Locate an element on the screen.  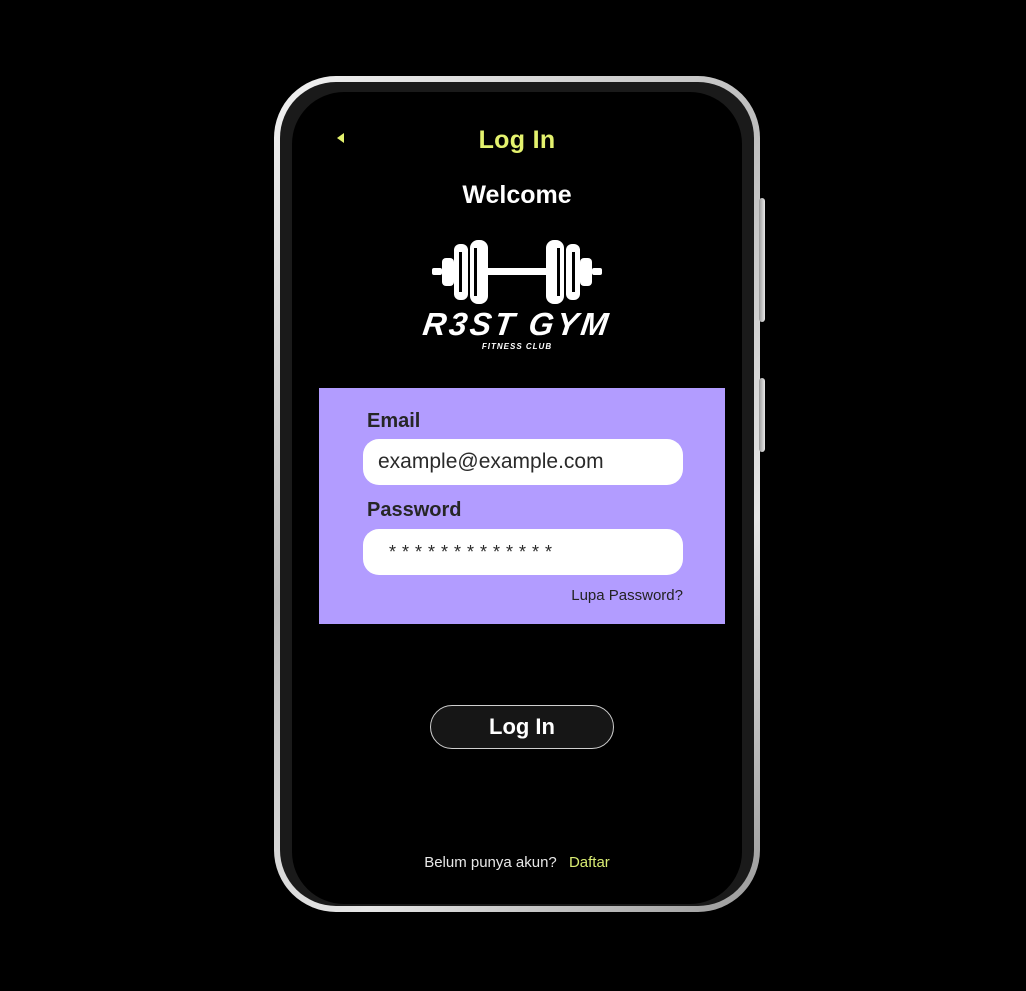
welcome-heading: Welcome is located at coordinates (517, 195).